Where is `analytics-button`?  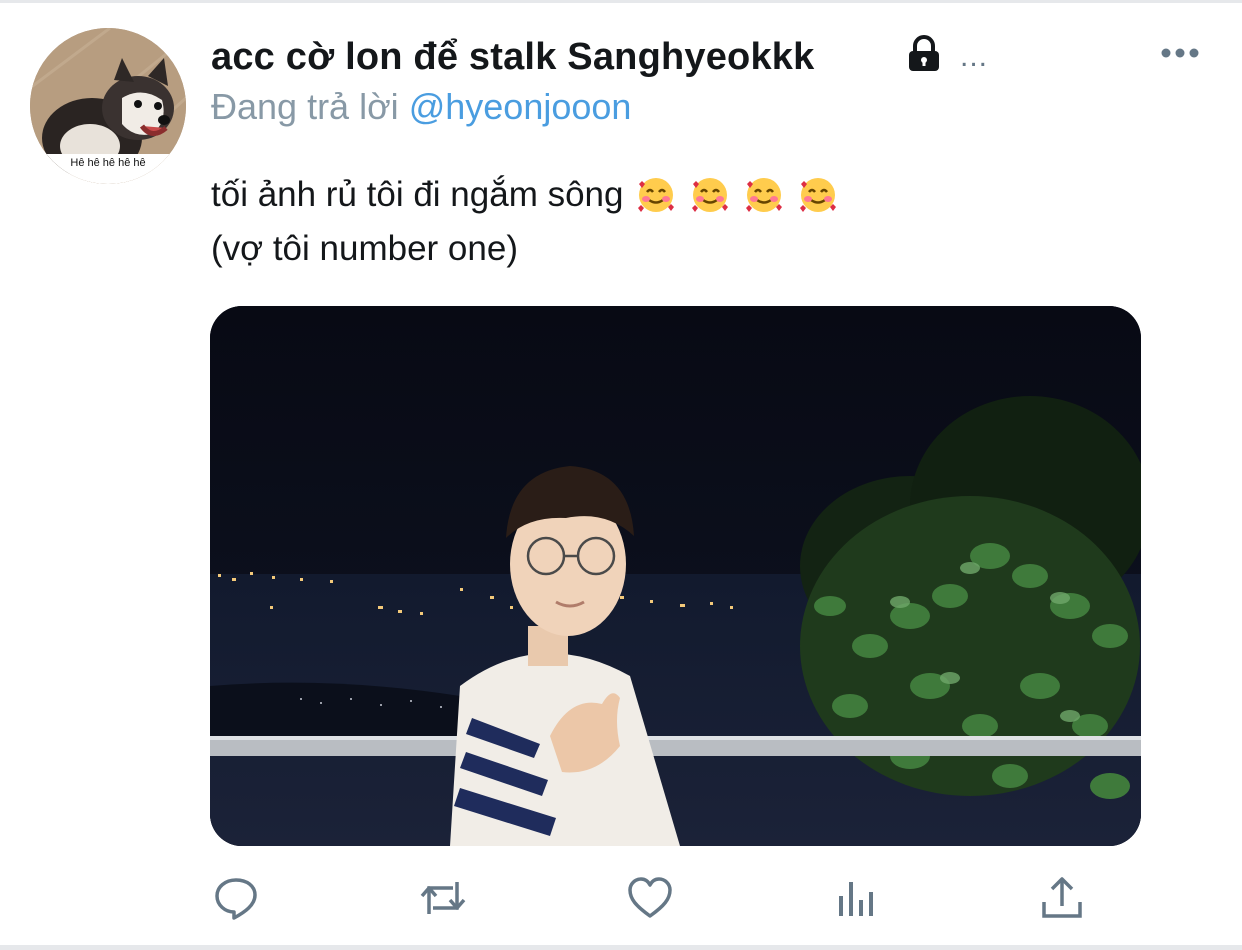
analytics-button is located at coordinates (857, 898).